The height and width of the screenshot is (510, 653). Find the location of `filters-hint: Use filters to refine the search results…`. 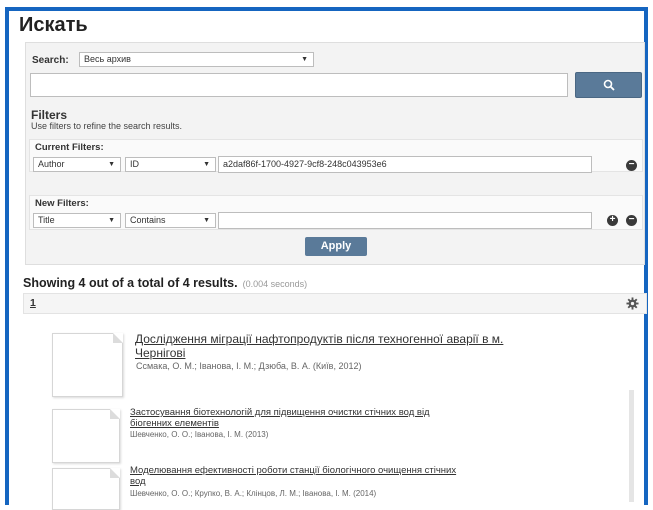

filters-hint: Use filters to refine the search results… is located at coordinates (107, 126).